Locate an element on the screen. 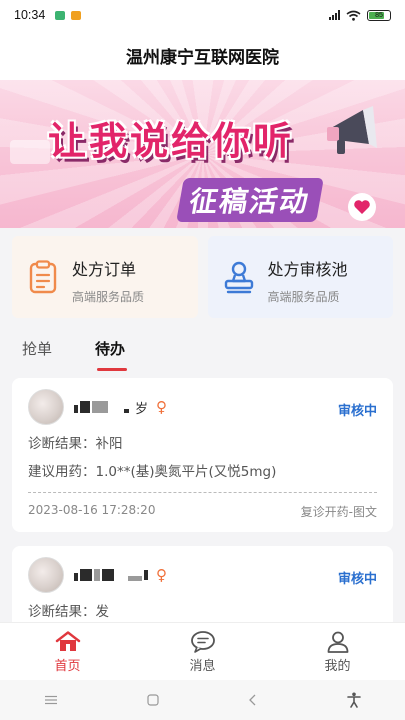 Image resolution: width=405 pixels, height=720 pixels. banner-subheadline: 征稿活动 is located at coordinates (250, 200).